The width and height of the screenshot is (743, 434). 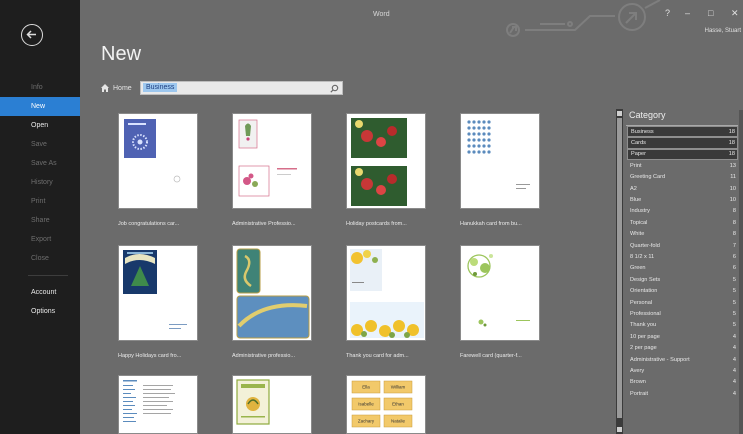 I want to click on category-item: 10 per page 4, so click(x=682, y=336).